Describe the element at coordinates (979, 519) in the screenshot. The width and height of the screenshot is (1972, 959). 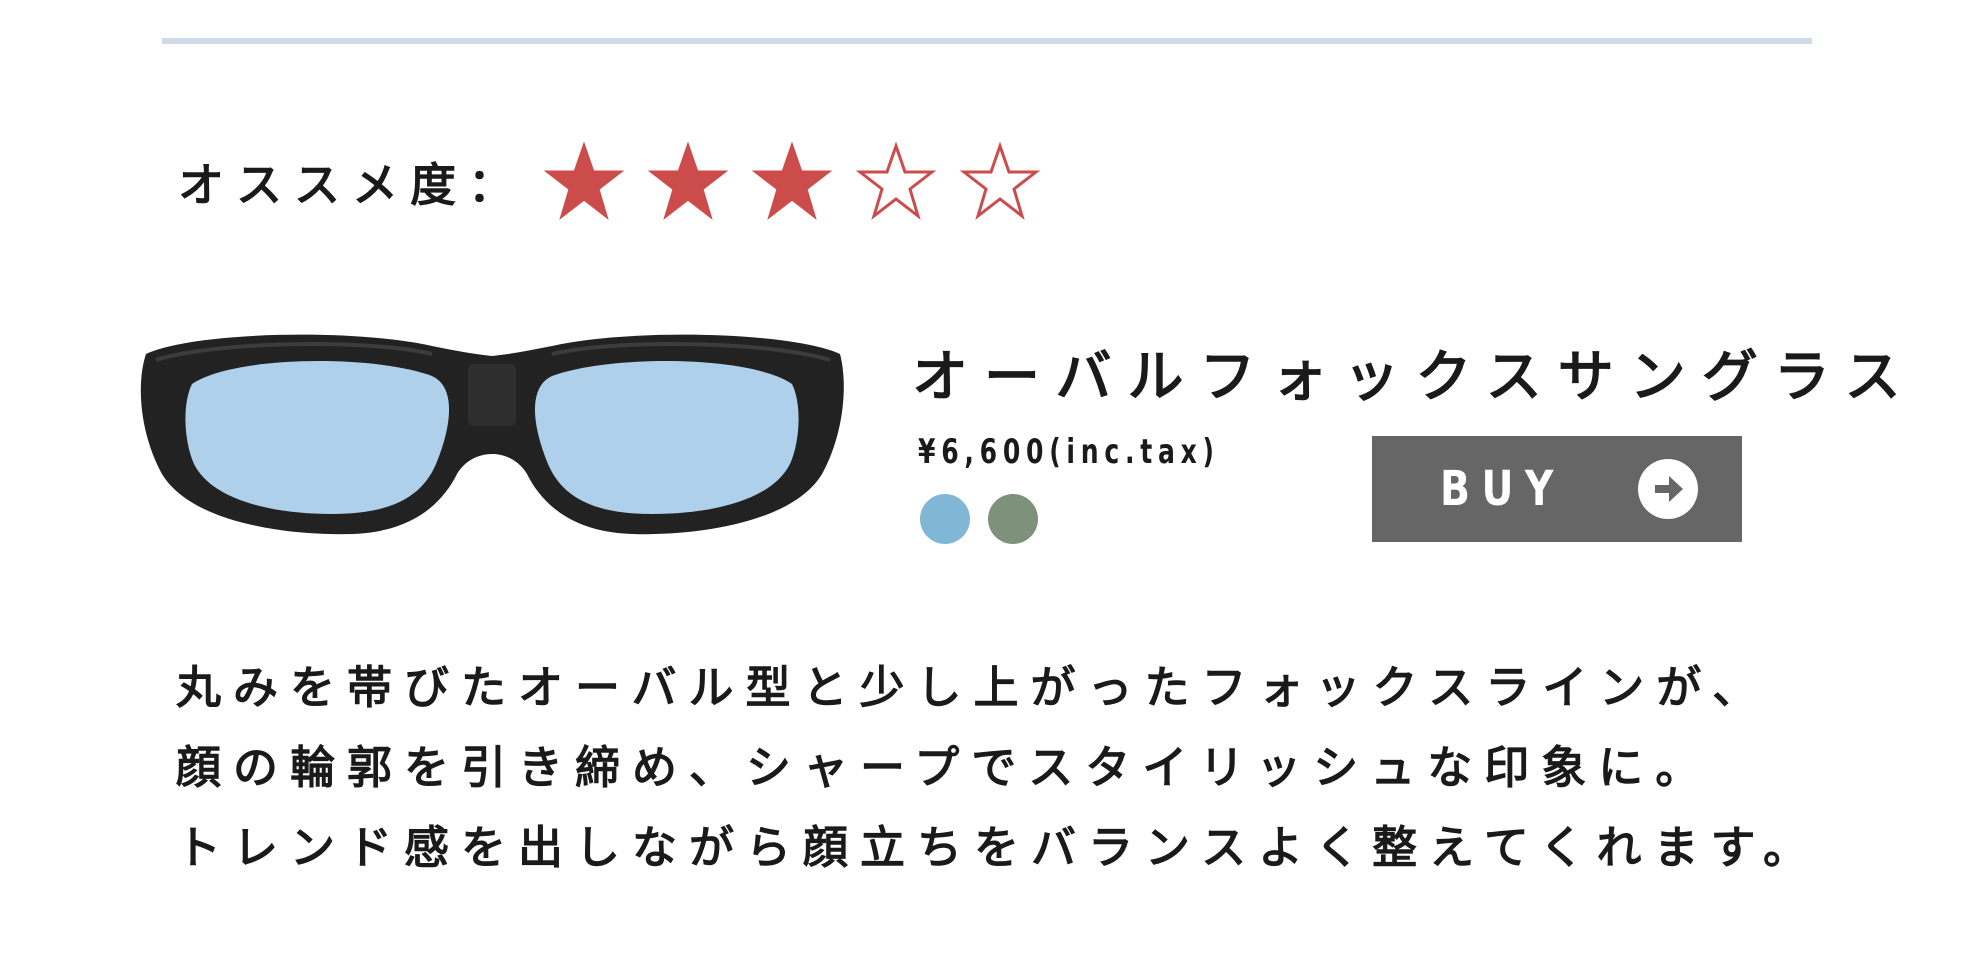
I see `color-swatches` at that location.